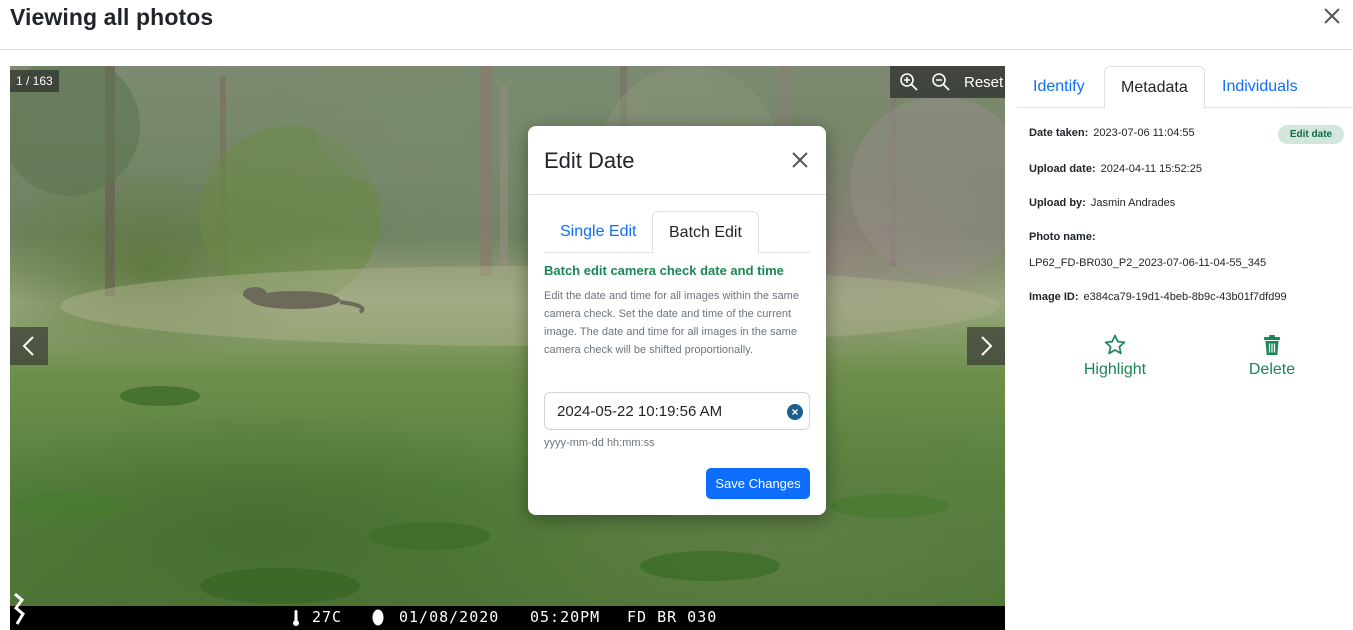 The width and height of the screenshot is (1353, 630). I want to click on camera-id: FD BR 030, so click(672, 617).